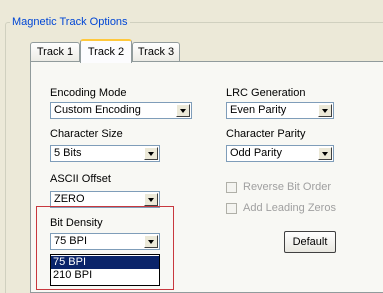 This screenshot has width=383, height=293. What do you see at coordinates (231, 208) in the screenshot?
I see `add-leading-zeros-checkbox` at bounding box center [231, 208].